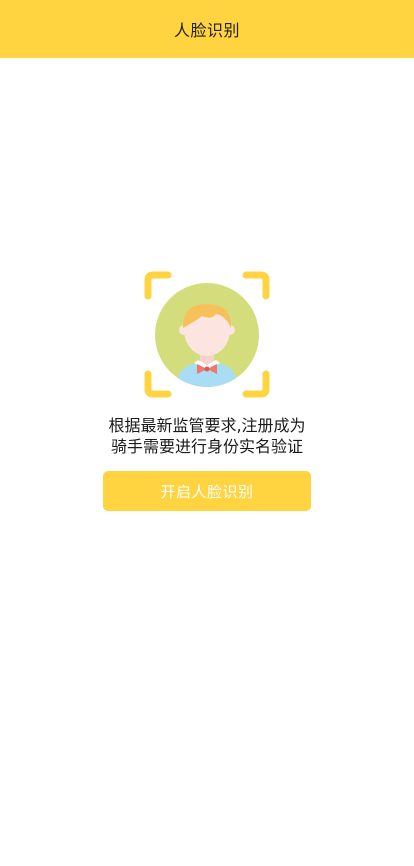 The height and width of the screenshot is (866, 414). I want to click on header-bar: 人脸识别, so click(207, 29).